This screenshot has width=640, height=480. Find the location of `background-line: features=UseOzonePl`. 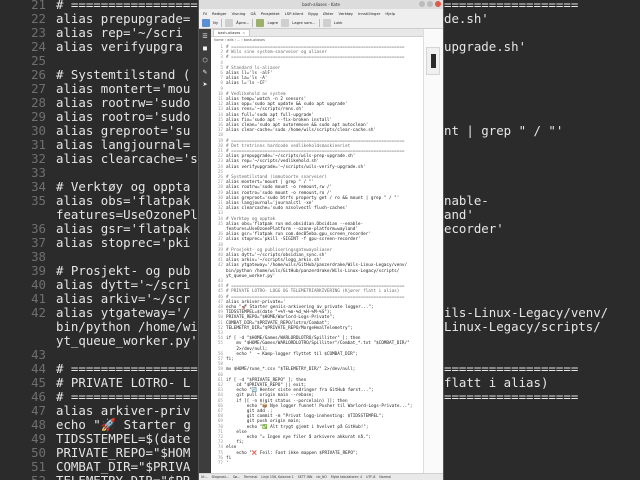

background-line: features=UseOzonePl is located at coordinates (99, 215).